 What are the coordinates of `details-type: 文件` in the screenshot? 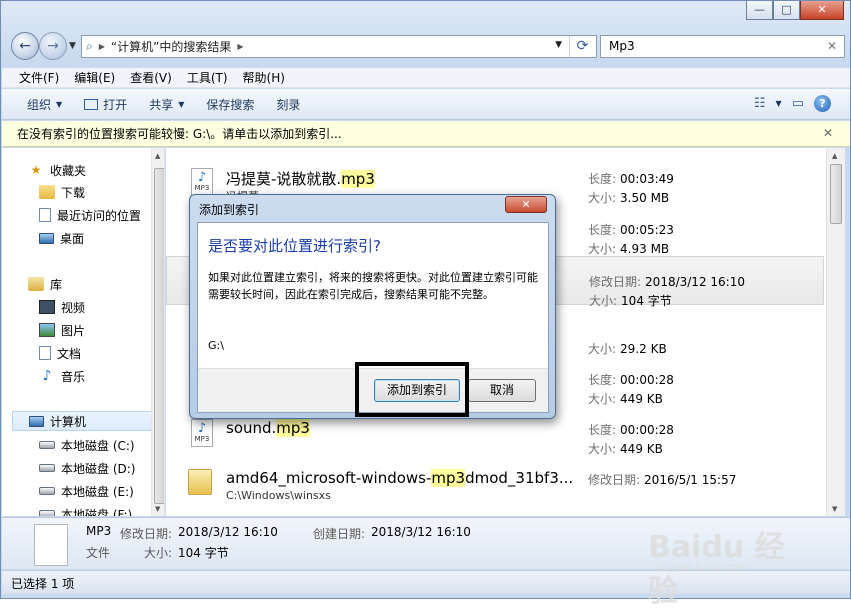 It's located at (98, 553).